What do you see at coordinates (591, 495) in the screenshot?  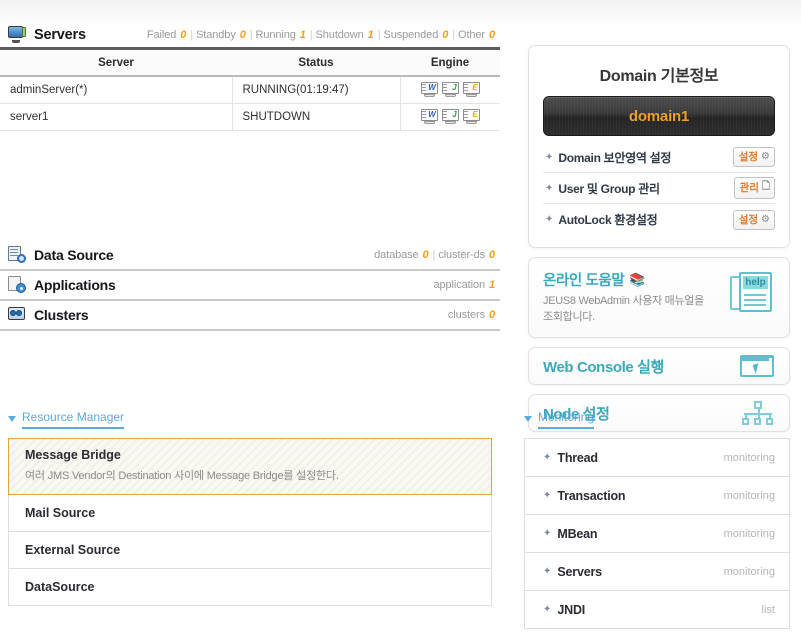 I see `monitoring-item-label: Transaction` at bounding box center [591, 495].